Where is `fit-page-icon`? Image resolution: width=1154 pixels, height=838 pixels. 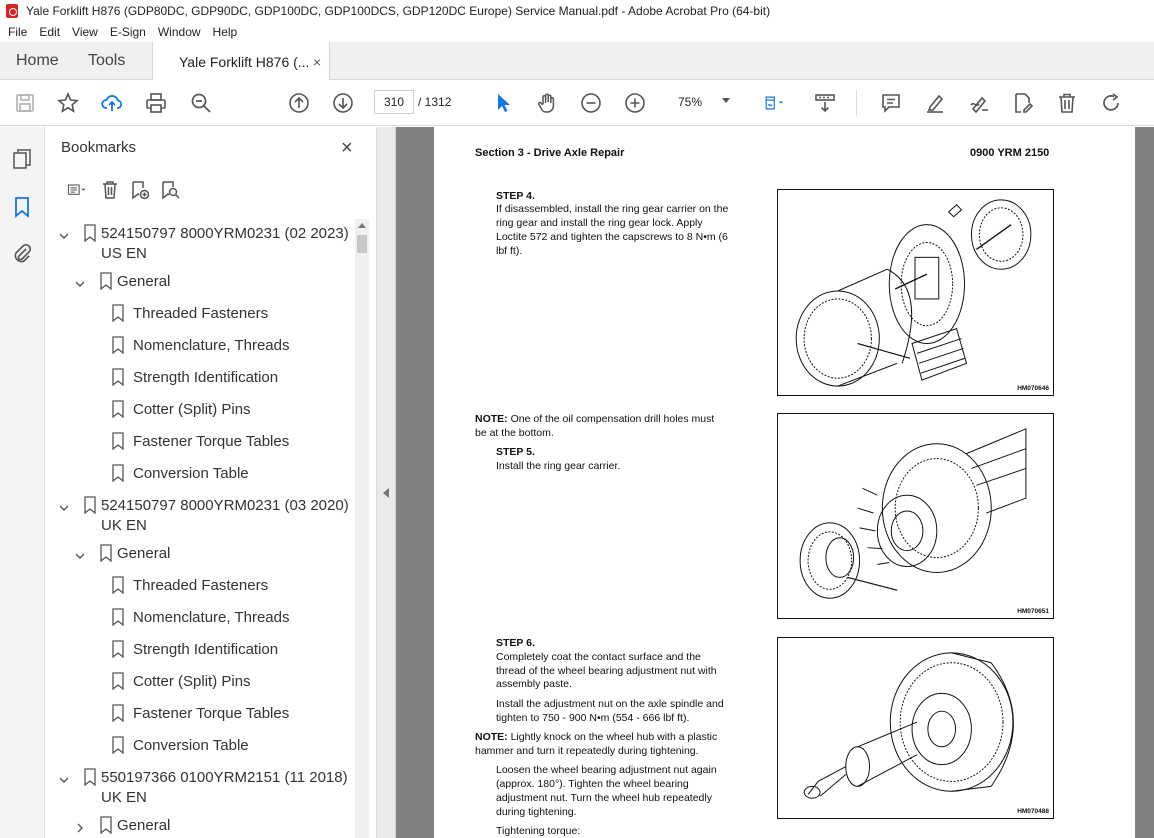
fit-page-icon is located at coordinates (775, 103).